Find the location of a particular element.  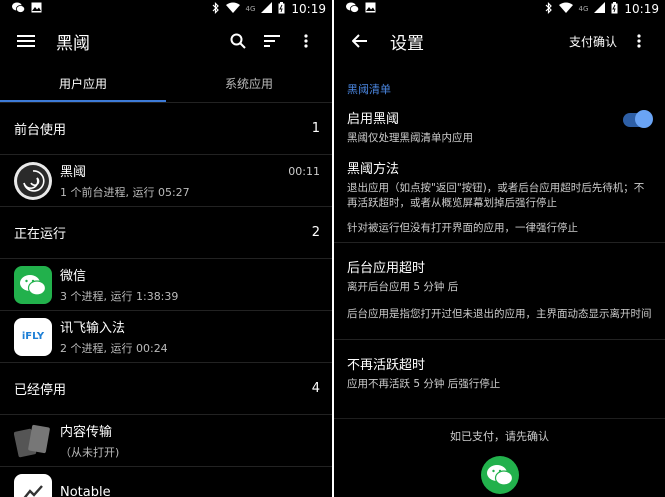

app-name: Notable is located at coordinates (85, 491).